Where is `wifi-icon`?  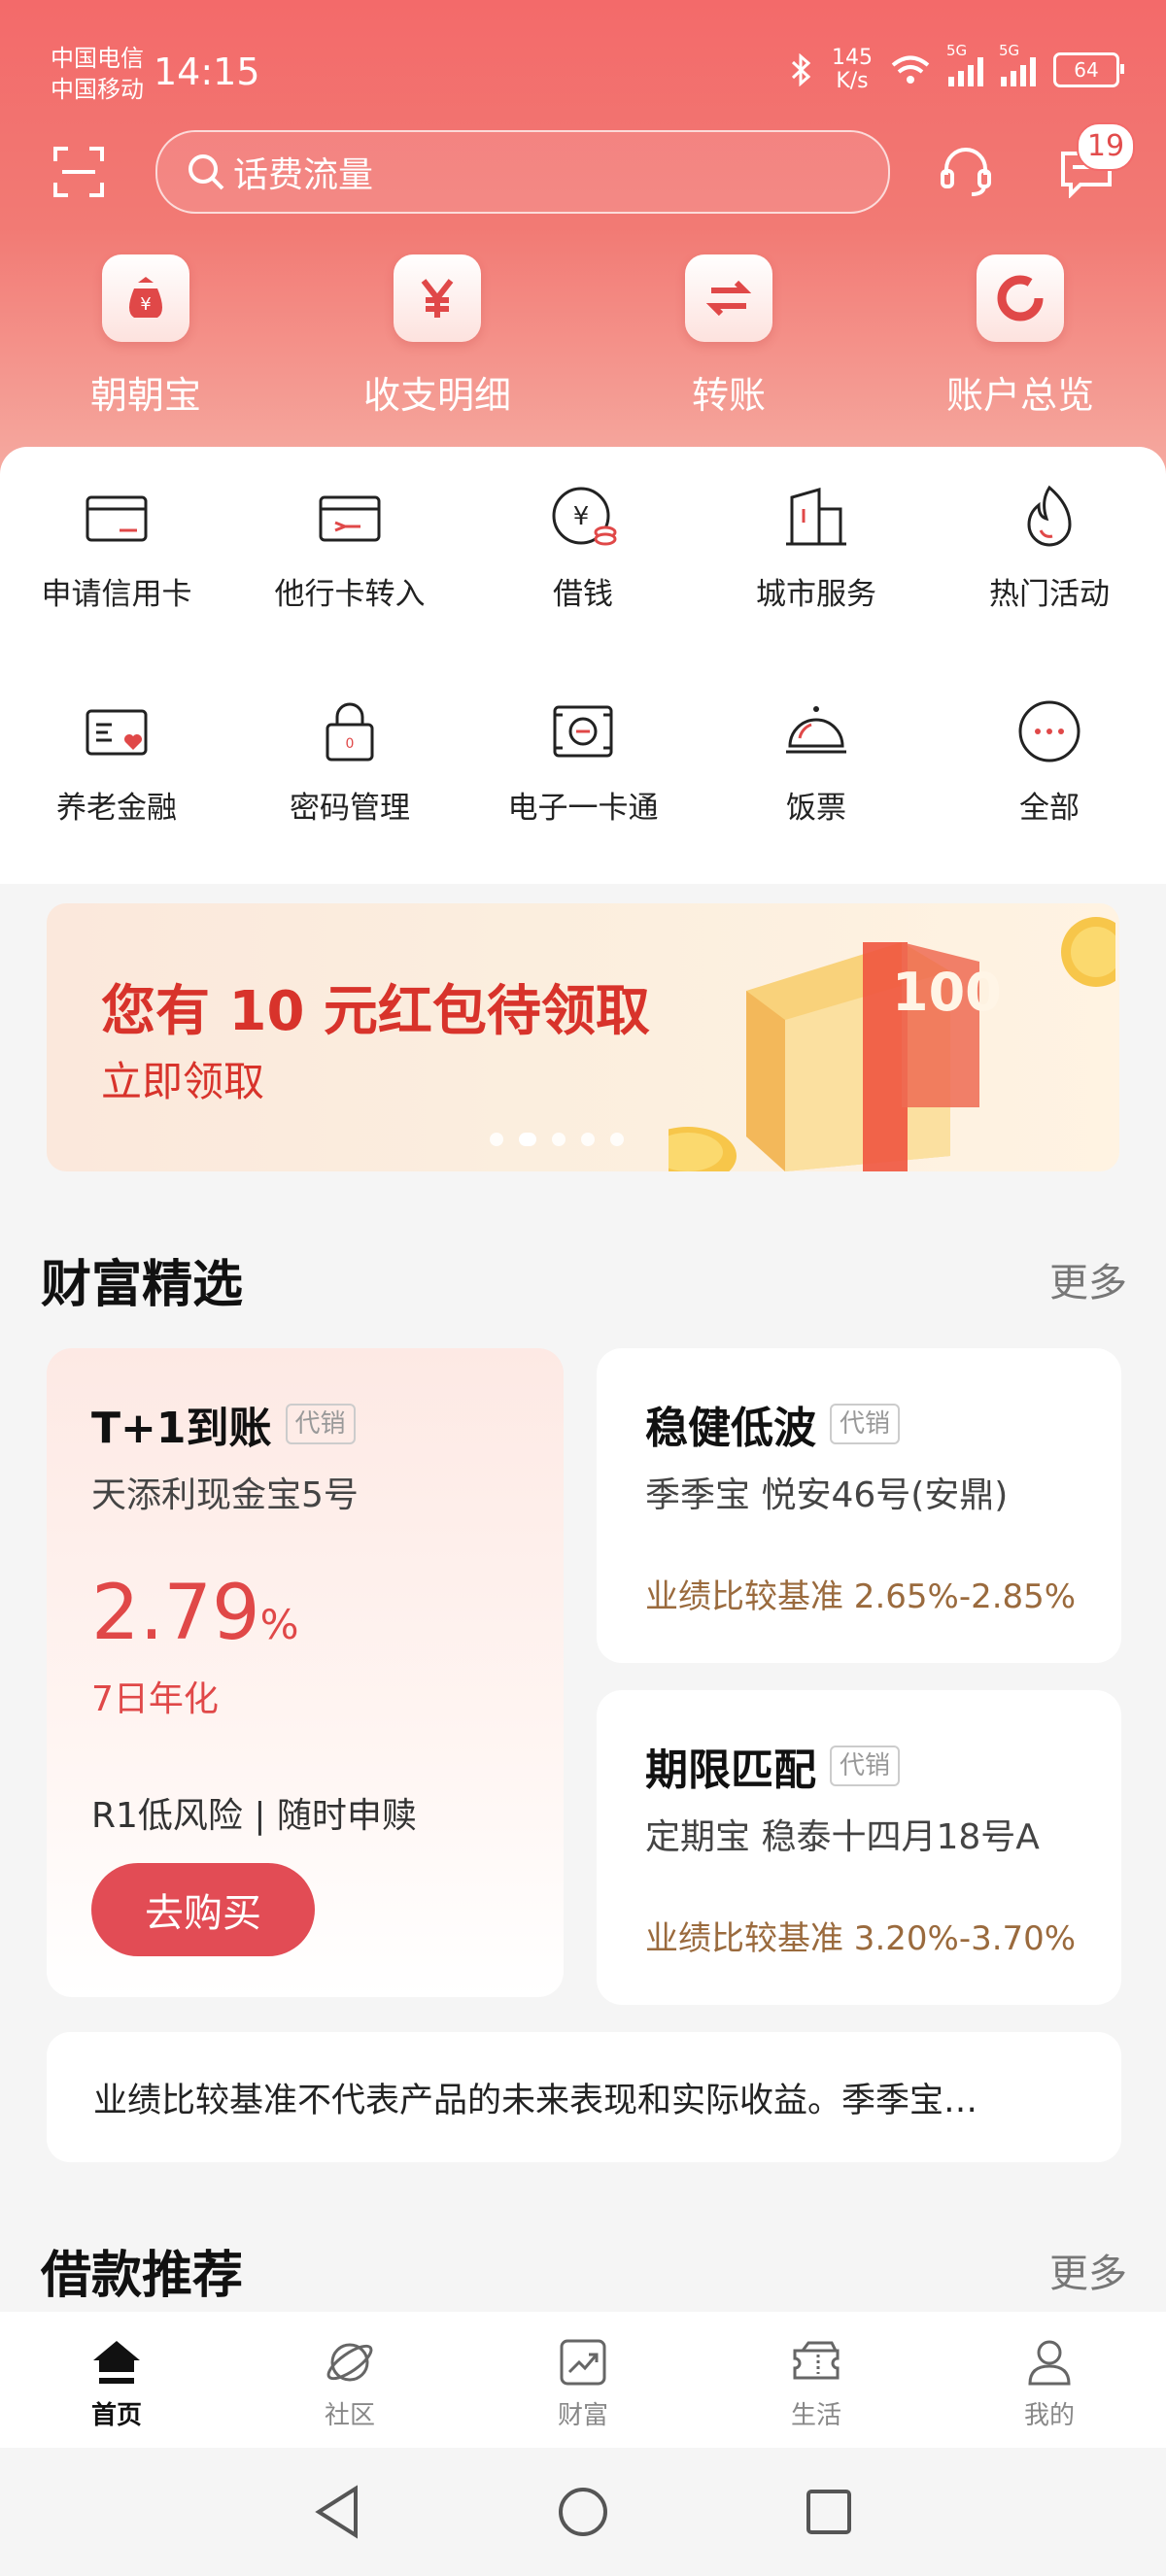
wifi-icon is located at coordinates (910, 69).